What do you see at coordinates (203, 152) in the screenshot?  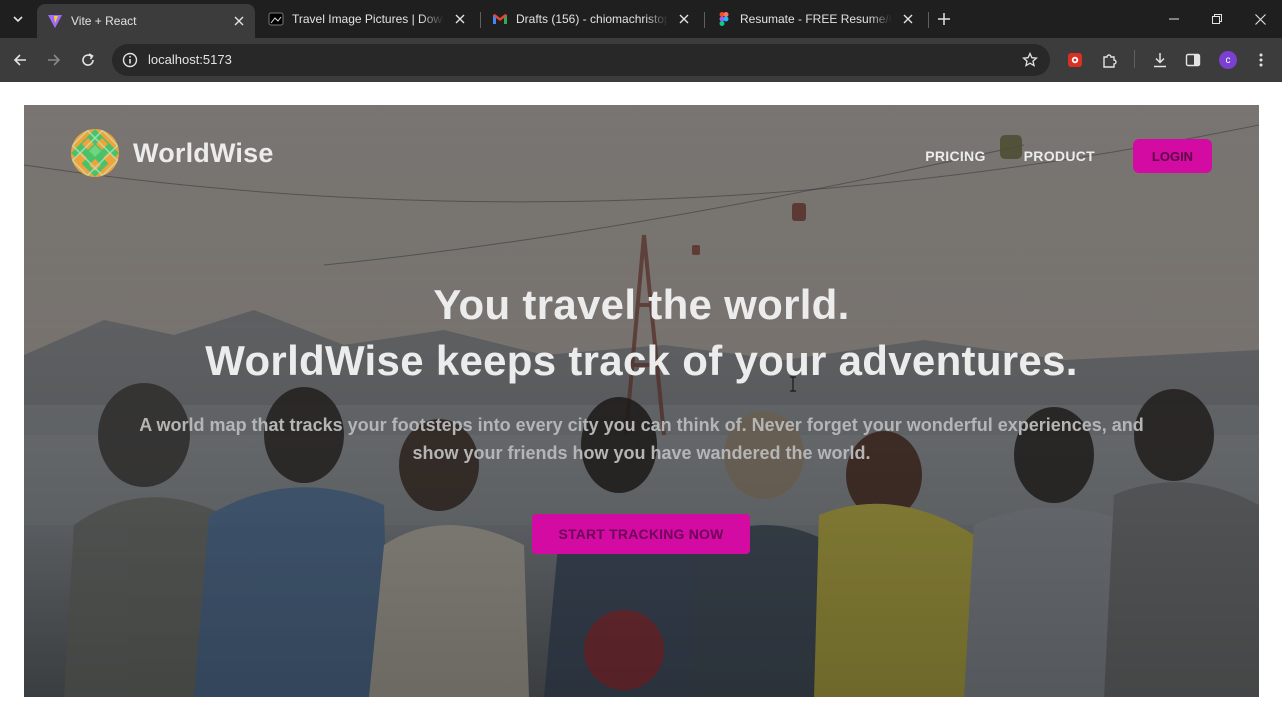 I see `brand-name: WorldWise` at bounding box center [203, 152].